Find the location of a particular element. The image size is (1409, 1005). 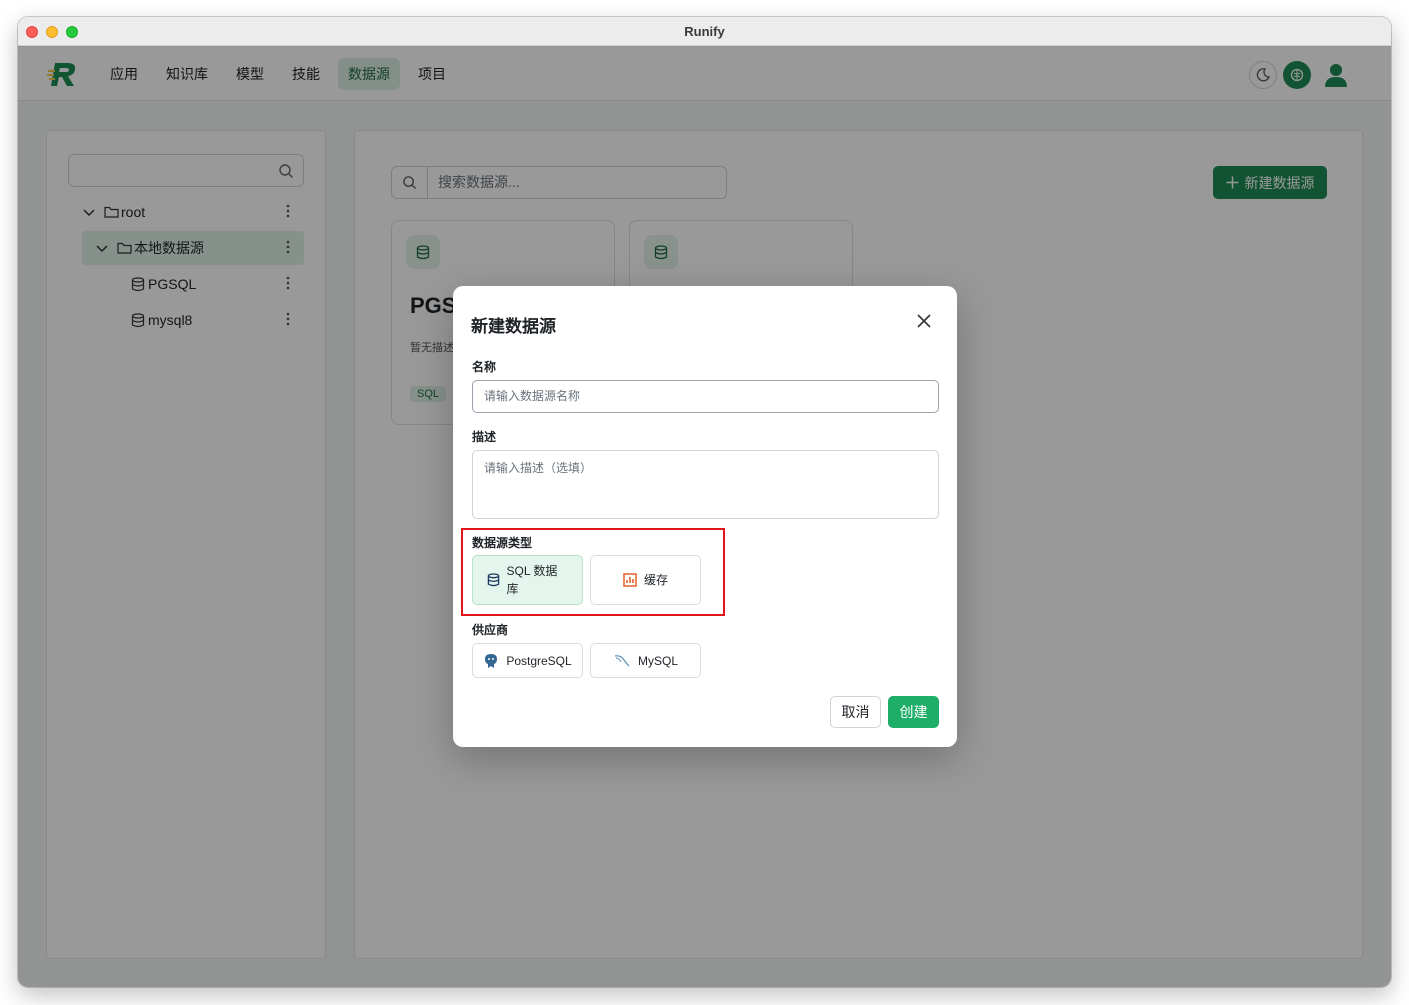

window-title: Runify is located at coordinates (704, 31).